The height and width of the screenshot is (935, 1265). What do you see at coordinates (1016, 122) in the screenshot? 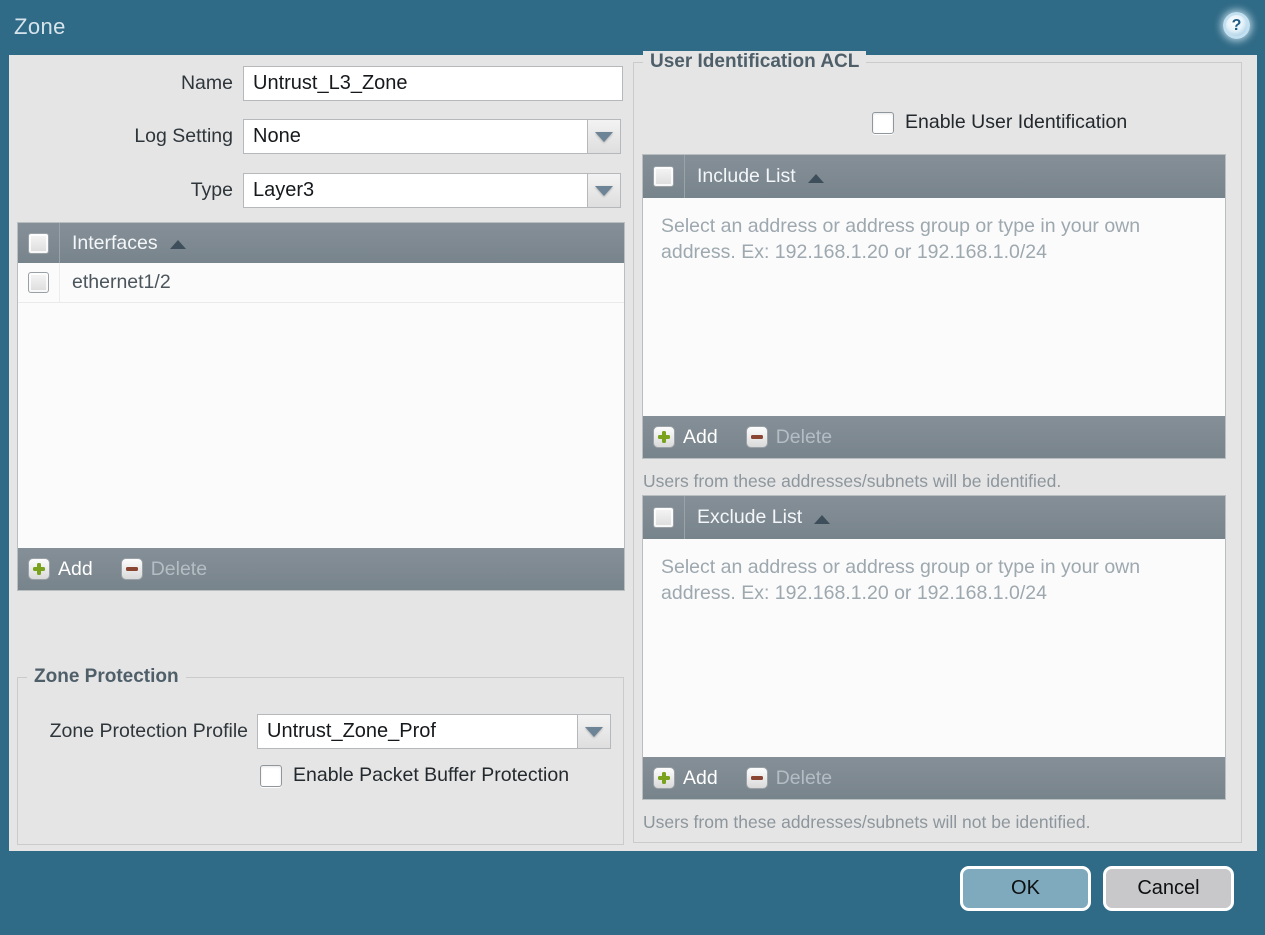
I see `enable-user-identification-label: Enable User Identification` at bounding box center [1016, 122].